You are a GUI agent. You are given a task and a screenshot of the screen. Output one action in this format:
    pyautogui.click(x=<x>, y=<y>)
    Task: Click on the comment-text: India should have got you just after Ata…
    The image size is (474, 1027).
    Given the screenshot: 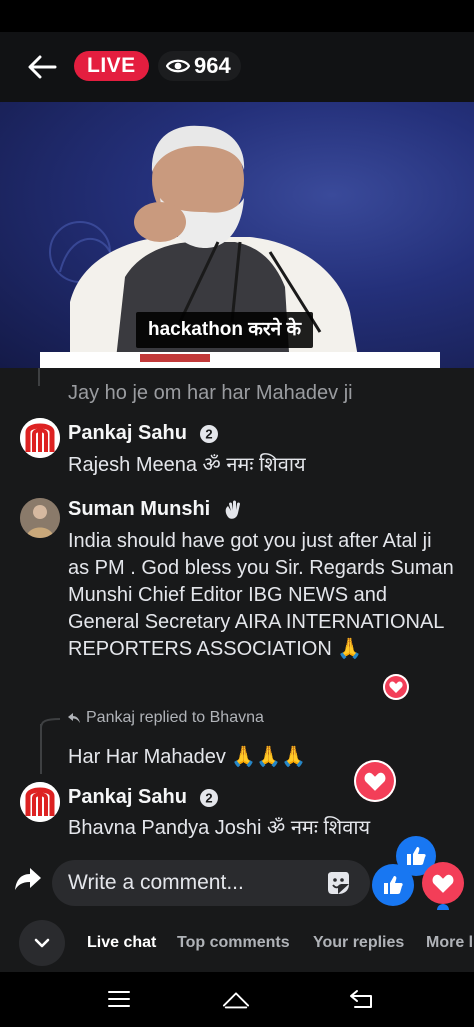 What is the action you would take?
    pyautogui.click(x=261, y=595)
    